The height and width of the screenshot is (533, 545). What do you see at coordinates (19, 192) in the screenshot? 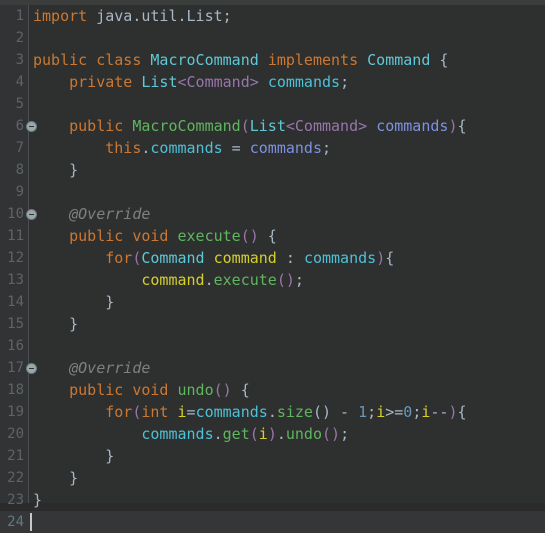
I see `line-number: 9` at bounding box center [19, 192].